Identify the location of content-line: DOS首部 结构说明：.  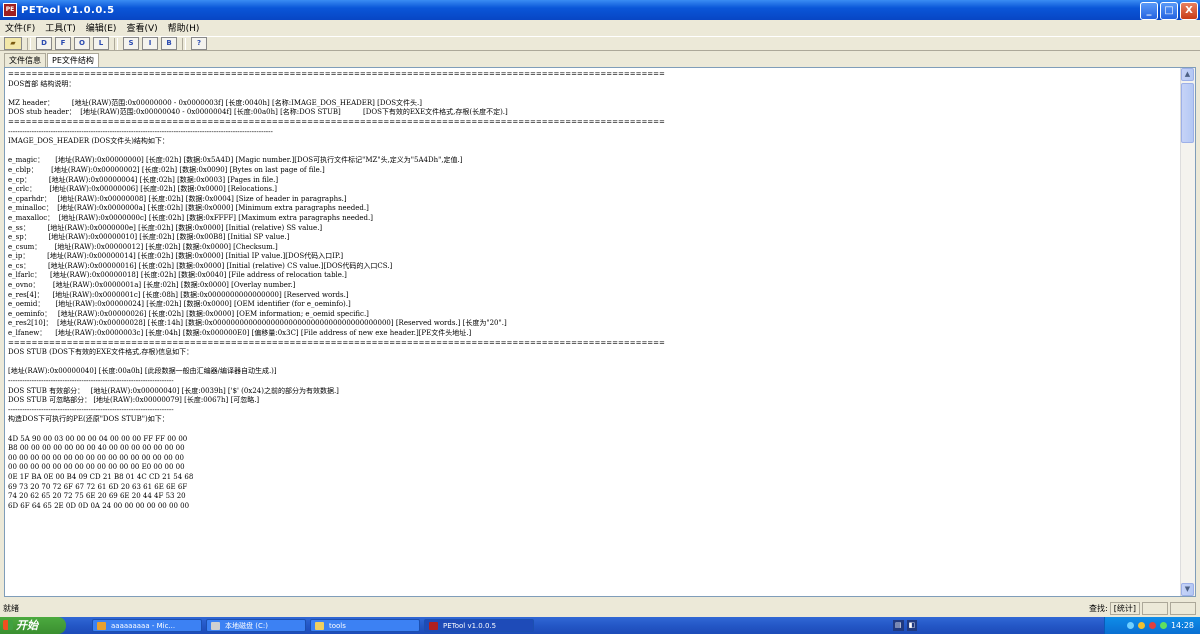
(42, 83).